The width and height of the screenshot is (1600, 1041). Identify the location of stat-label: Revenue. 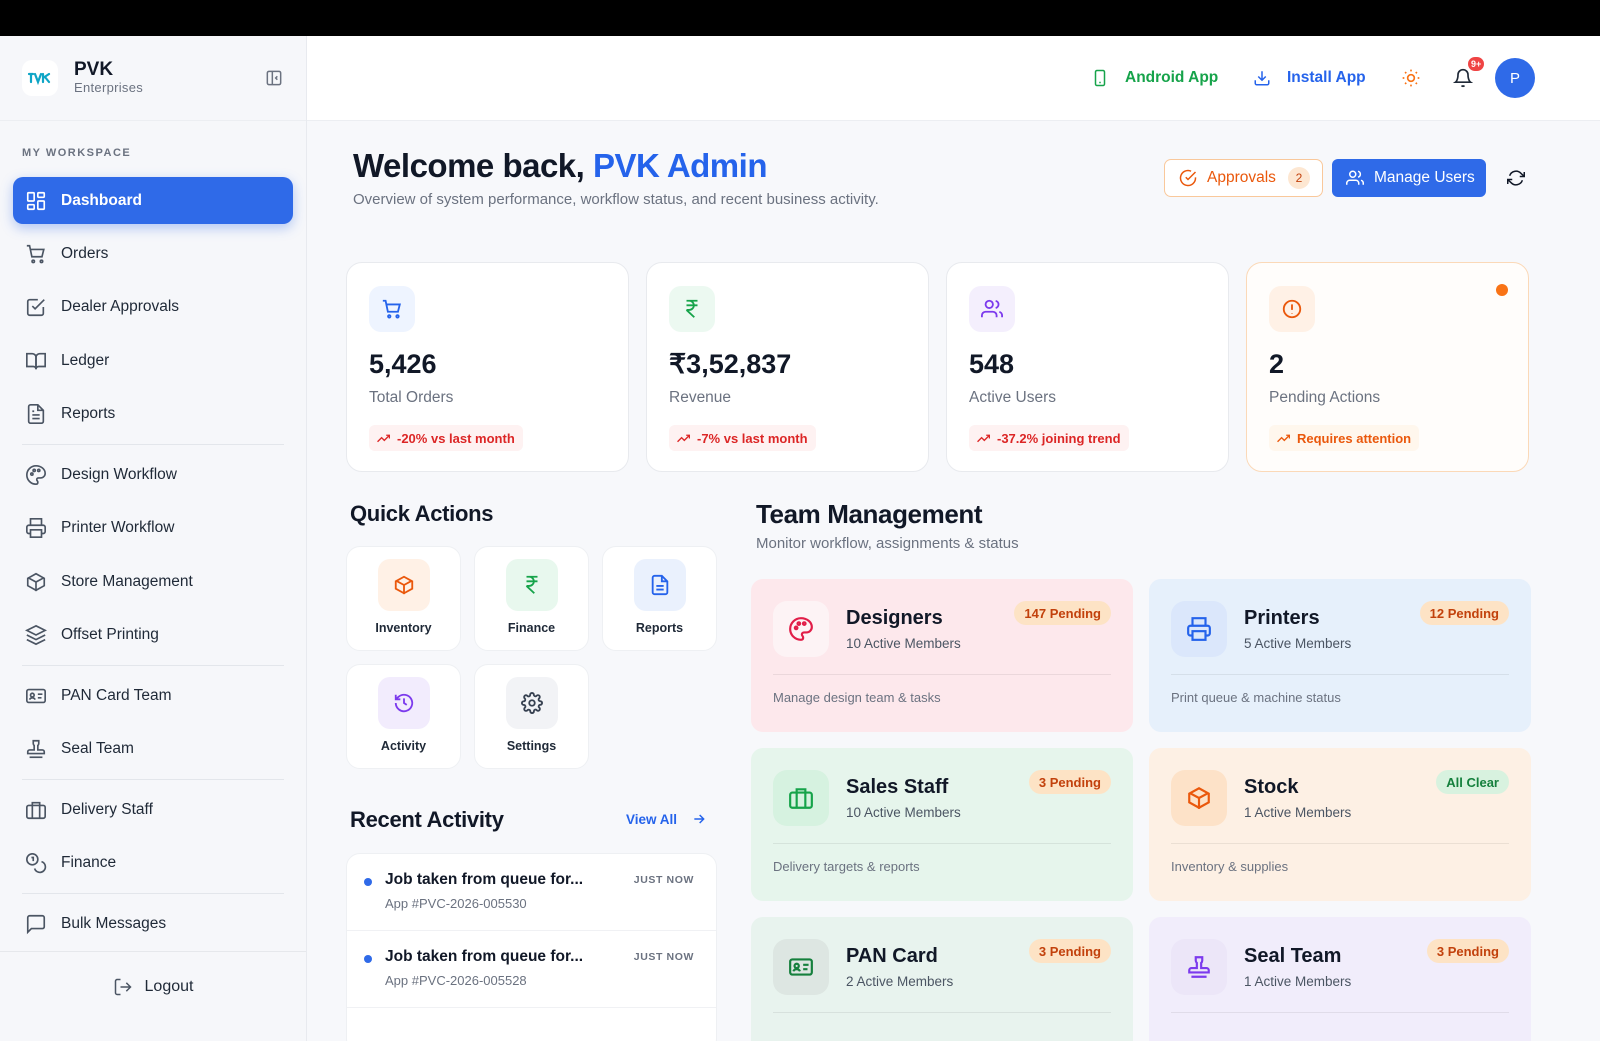
(700, 397).